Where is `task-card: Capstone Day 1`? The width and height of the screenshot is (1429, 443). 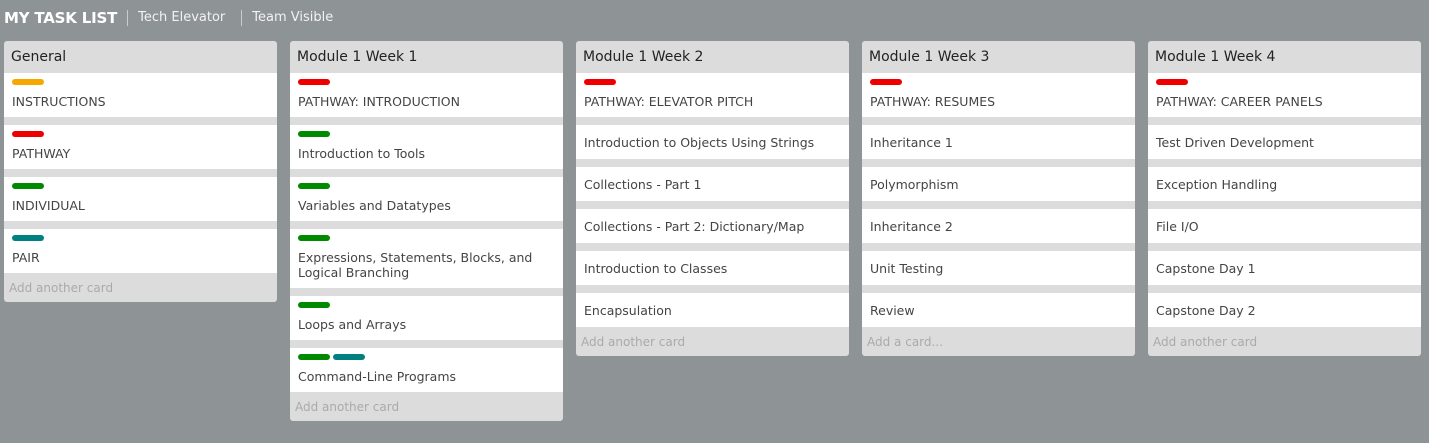
task-card: Capstone Day 1 is located at coordinates (1284, 268).